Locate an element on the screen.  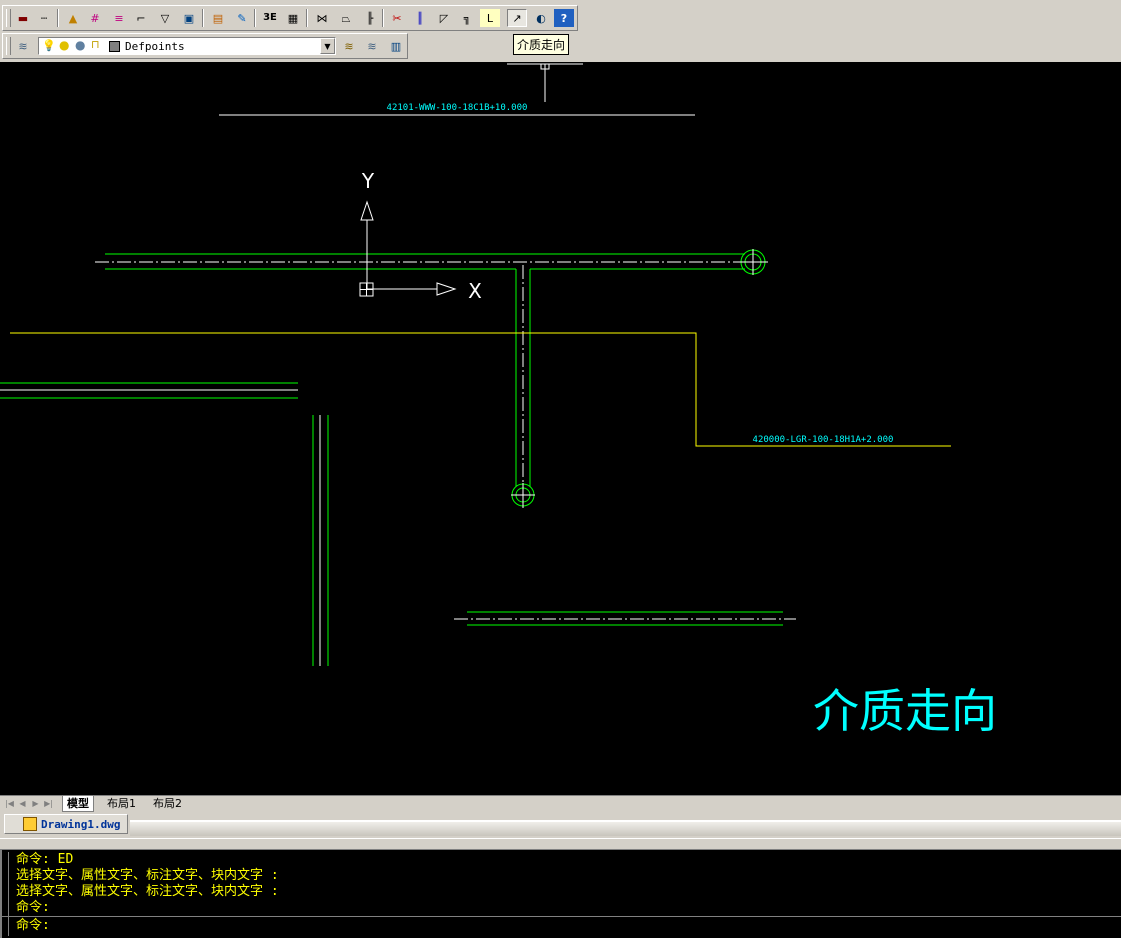
freeze-icon: ● is located at coordinates (80, 45).